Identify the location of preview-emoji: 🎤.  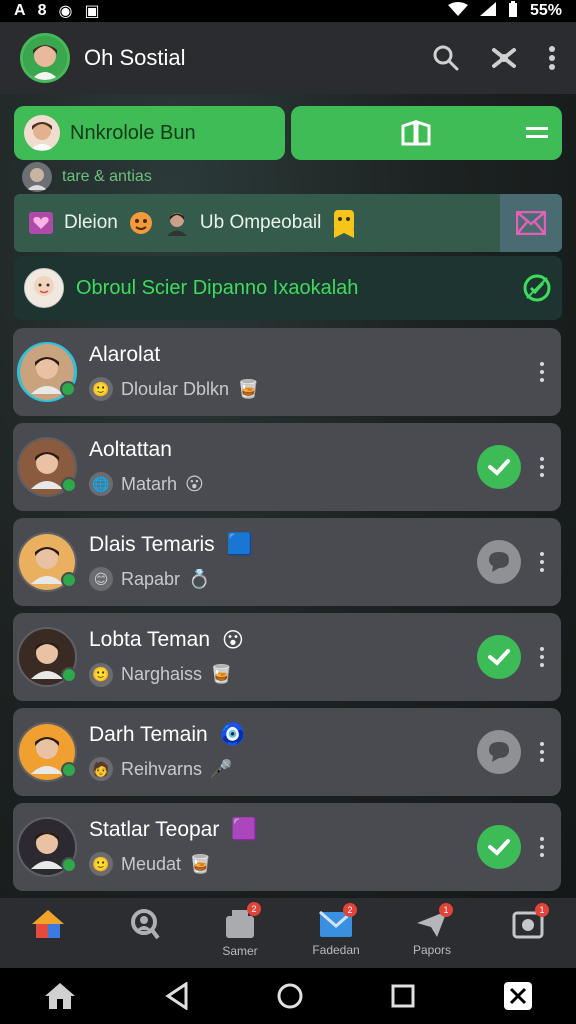
(221, 768).